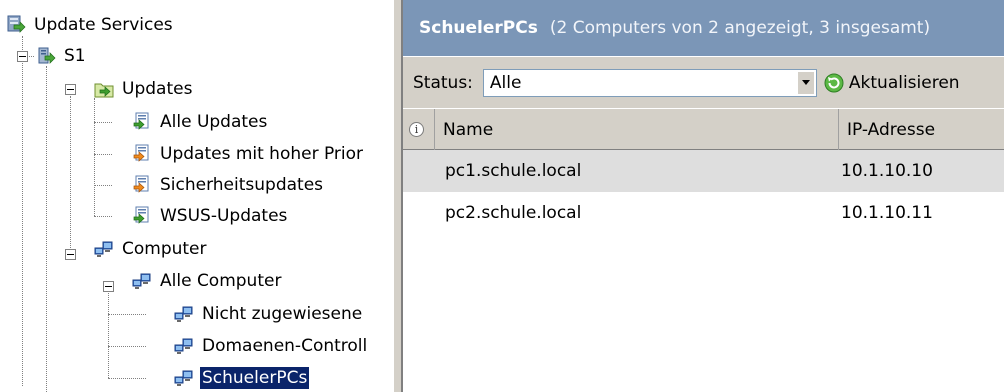  Describe the element at coordinates (62, 56) in the screenshot. I see `tree-item-server: S1` at that location.